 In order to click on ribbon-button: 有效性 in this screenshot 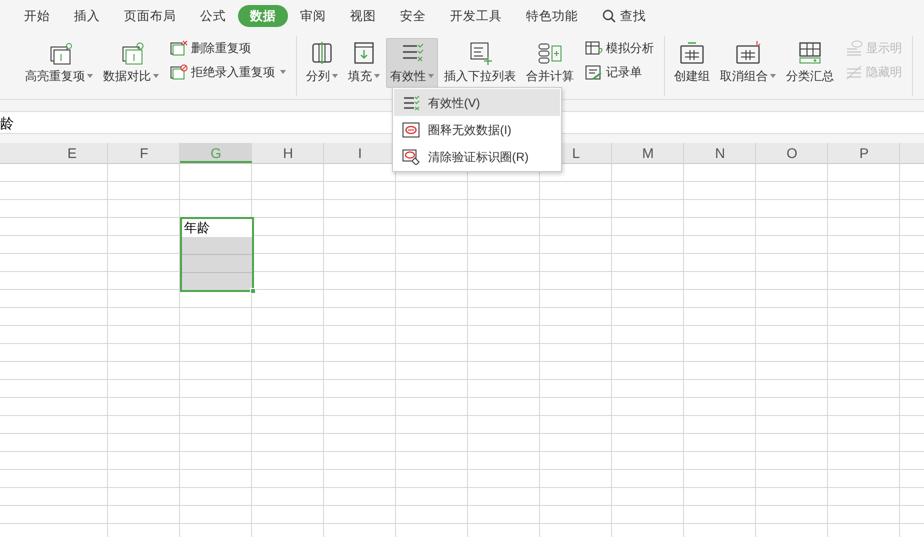, I will do `click(412, 63)`.